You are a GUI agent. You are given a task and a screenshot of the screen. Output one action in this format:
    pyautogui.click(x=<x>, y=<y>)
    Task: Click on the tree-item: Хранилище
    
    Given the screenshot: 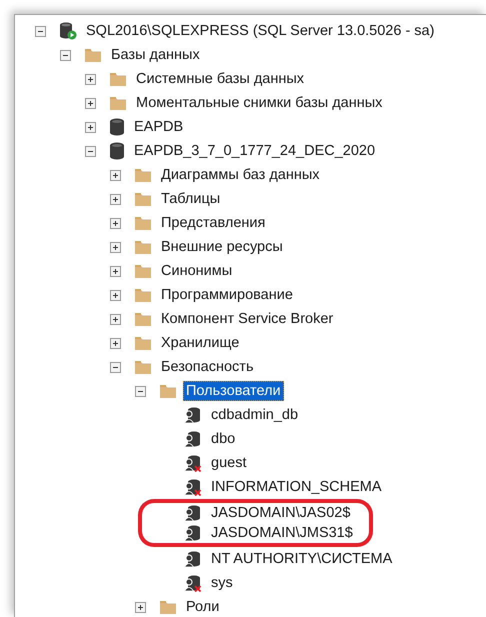 What is the action you would take?
    pyautogui.click(x=200, y=343)
    